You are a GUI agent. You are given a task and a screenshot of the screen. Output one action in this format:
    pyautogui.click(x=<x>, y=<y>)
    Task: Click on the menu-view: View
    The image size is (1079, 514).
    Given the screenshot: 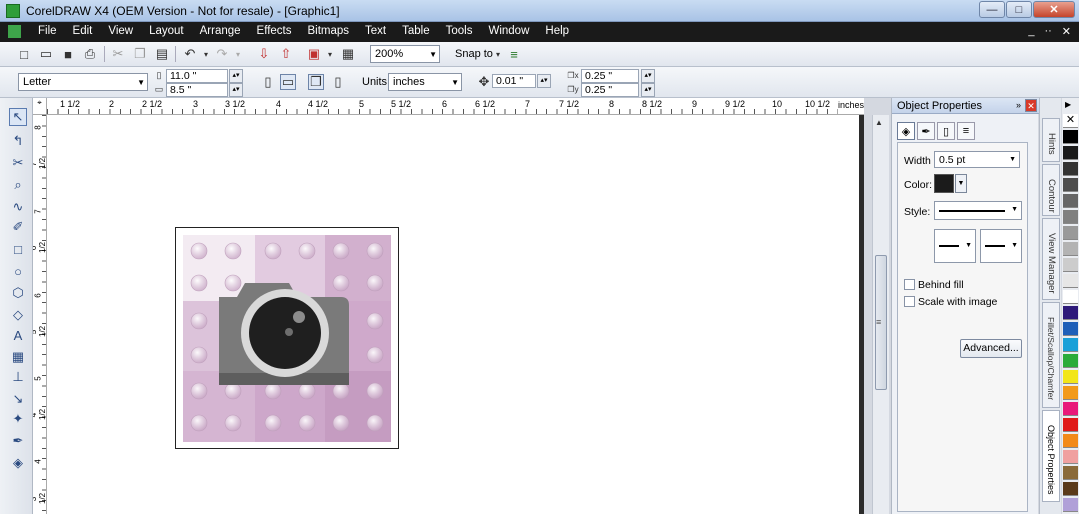 What is the action you would take?
    pyautogui.click(x=120, y=31)
    